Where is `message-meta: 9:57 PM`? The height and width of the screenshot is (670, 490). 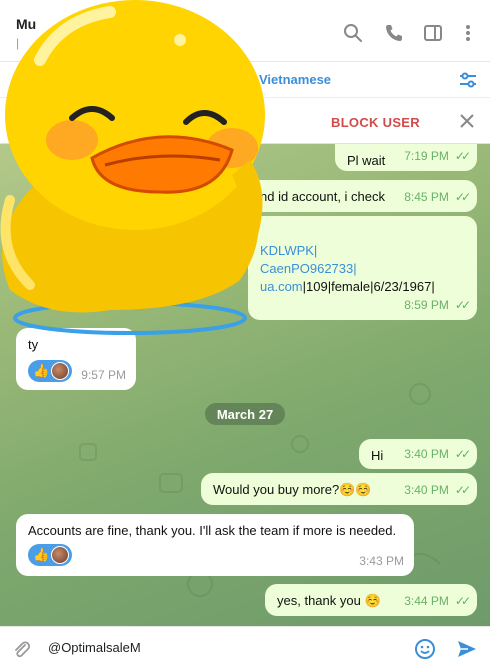 message-meta: 9:57 PM is located at coordinates (103, 375).